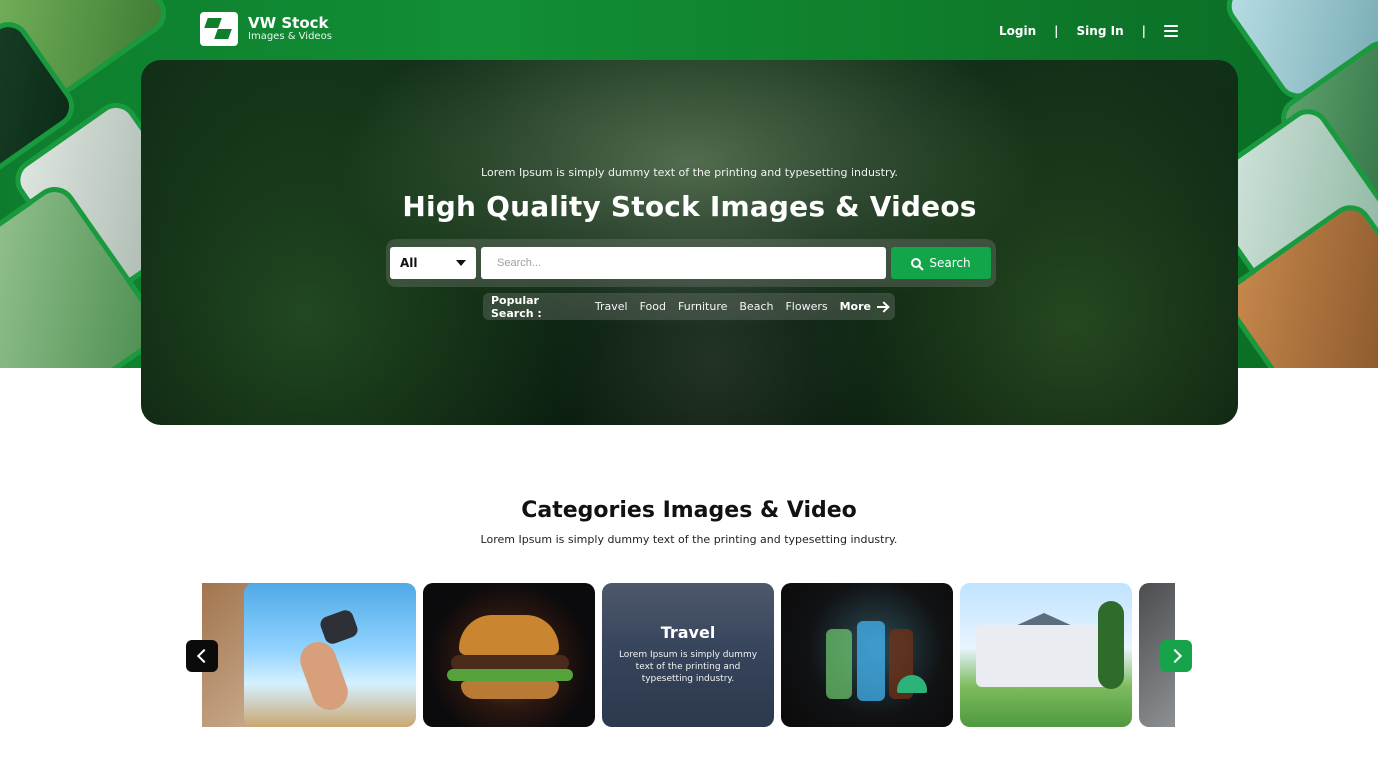 Image resolution: width=1378 pixels, height=773 pixels. I want to click on category-card-title: Travel, so click(688, 632).